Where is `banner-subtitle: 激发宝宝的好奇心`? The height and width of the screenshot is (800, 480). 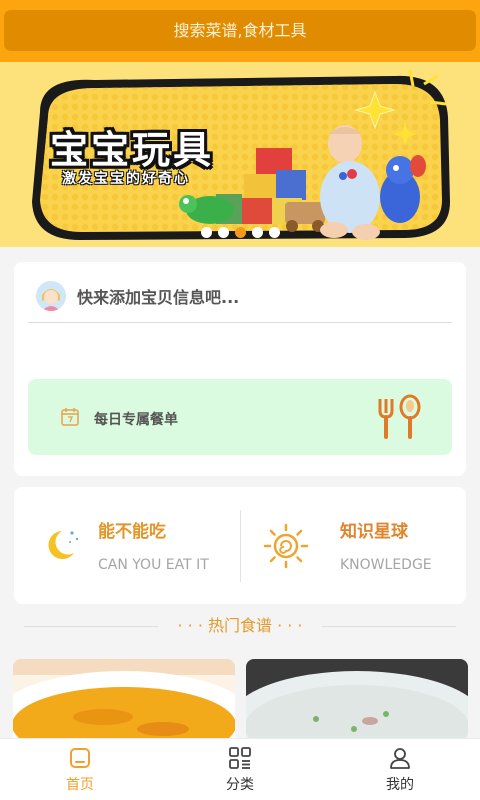
banner-subtitle: 激发宝宝的好奇心 is located at coordinates (126, 179).